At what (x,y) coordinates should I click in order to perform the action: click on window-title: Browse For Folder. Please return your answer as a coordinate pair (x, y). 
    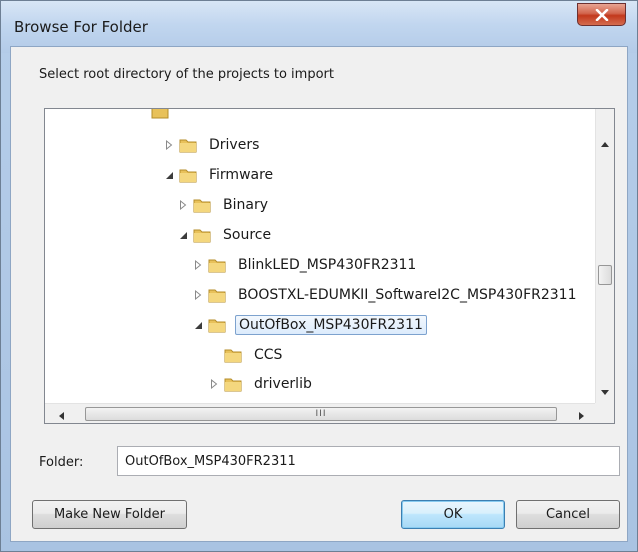
    Looking at the image, I should click on (81, 27).